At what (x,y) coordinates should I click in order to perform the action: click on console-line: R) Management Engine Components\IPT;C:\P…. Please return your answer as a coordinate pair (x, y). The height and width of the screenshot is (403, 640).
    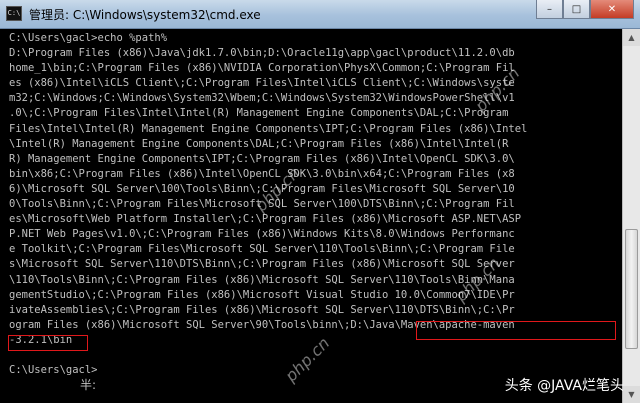
    Looking at the image, I should click on (262, 158).